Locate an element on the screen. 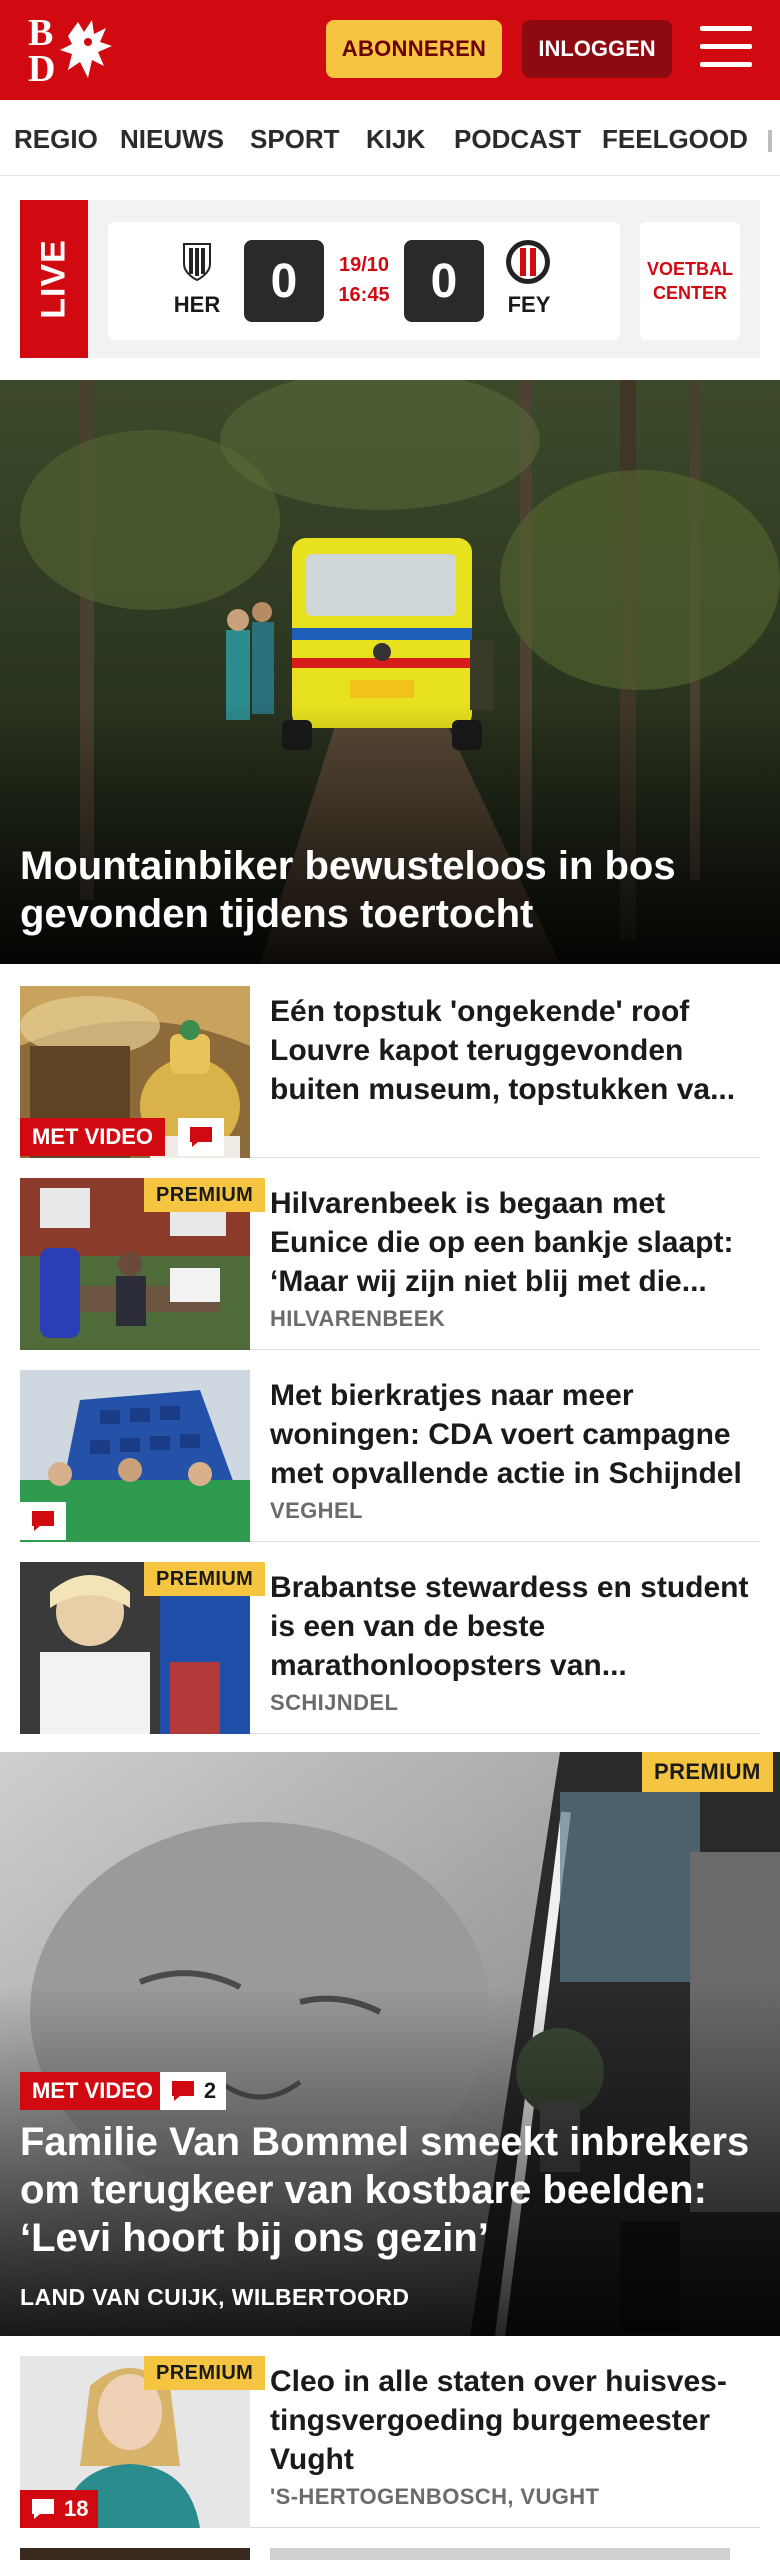  home-team-abbr: HER is located at coordinates (197, 304).